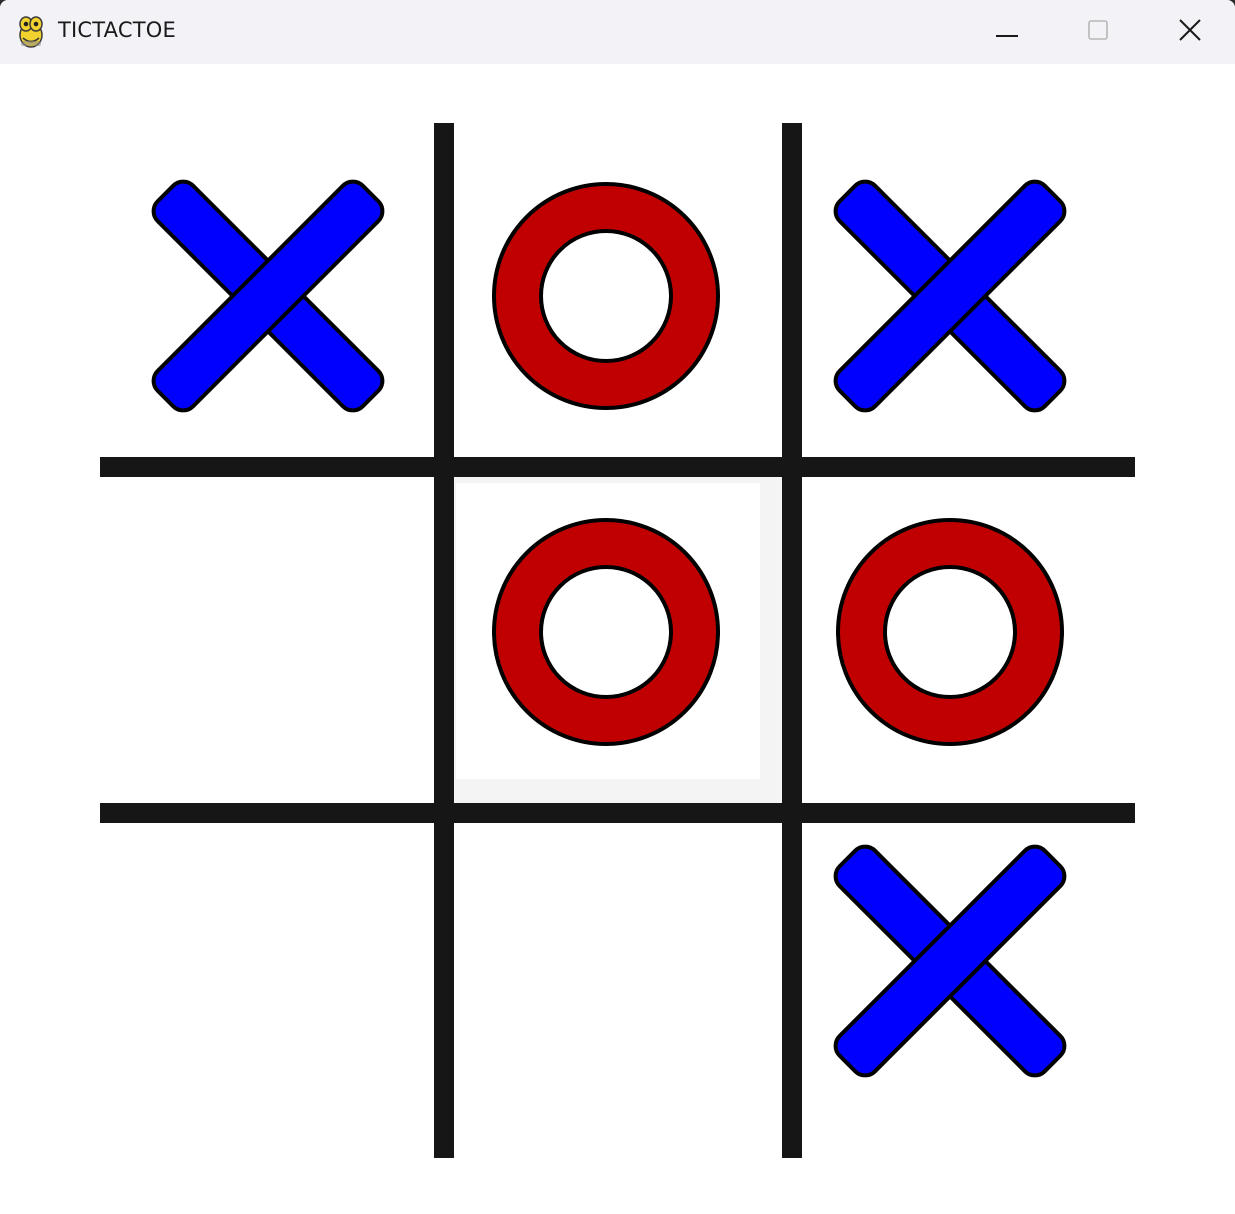 The image size is (1235, 1214). I want to click on close-icon, so click(1190, 32).